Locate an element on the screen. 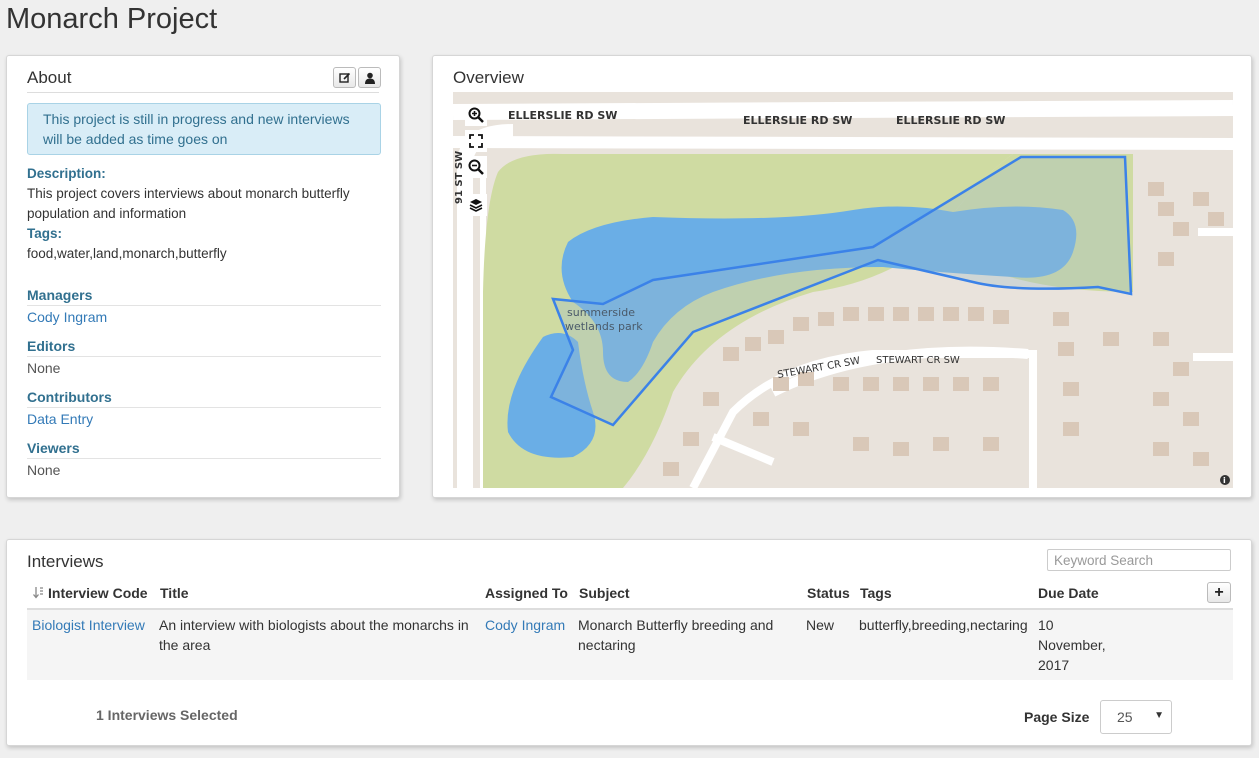 The height and width of the screenshot is (758, 1259). editors-section: Editors None is located at coordinates (204, 357).